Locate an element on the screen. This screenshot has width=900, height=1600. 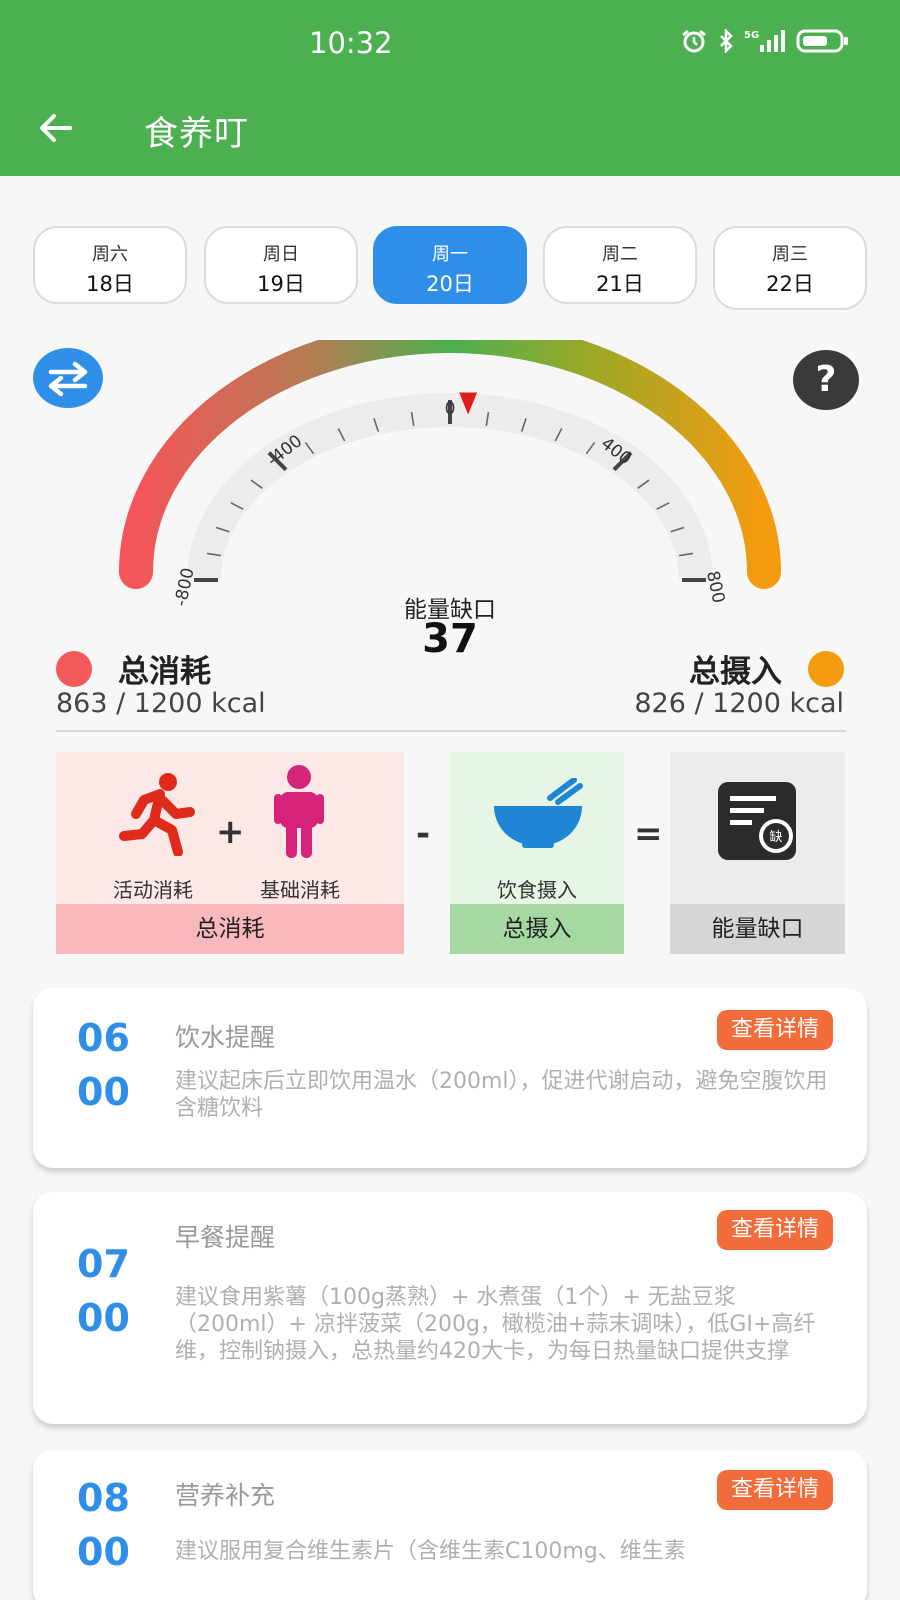
signal-5g-icon: 5G is located at coordinates (764, 41).